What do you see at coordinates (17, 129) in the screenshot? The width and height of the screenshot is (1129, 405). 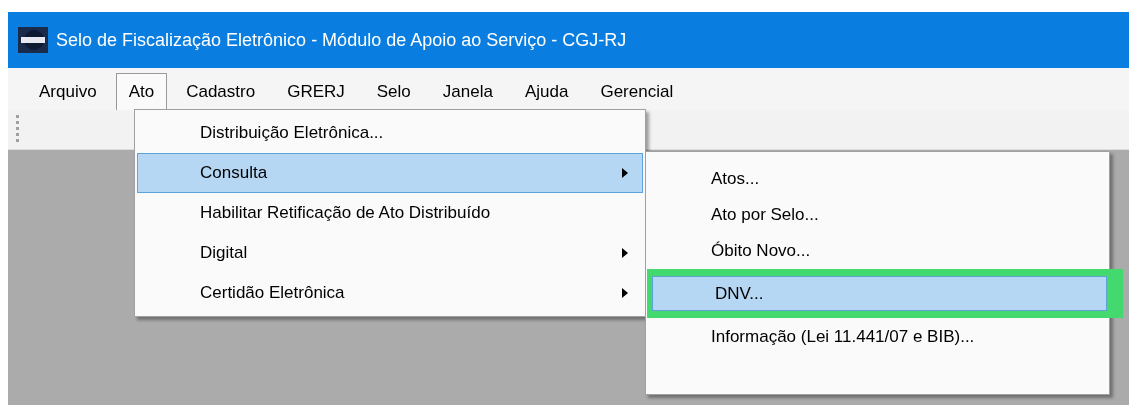 I see `toolbar-grip-icon` at bounding box center [17, 129].